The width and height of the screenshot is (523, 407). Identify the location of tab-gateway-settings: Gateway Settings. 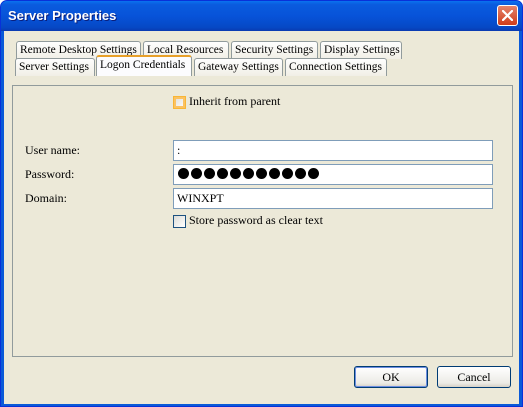
(238, 67).